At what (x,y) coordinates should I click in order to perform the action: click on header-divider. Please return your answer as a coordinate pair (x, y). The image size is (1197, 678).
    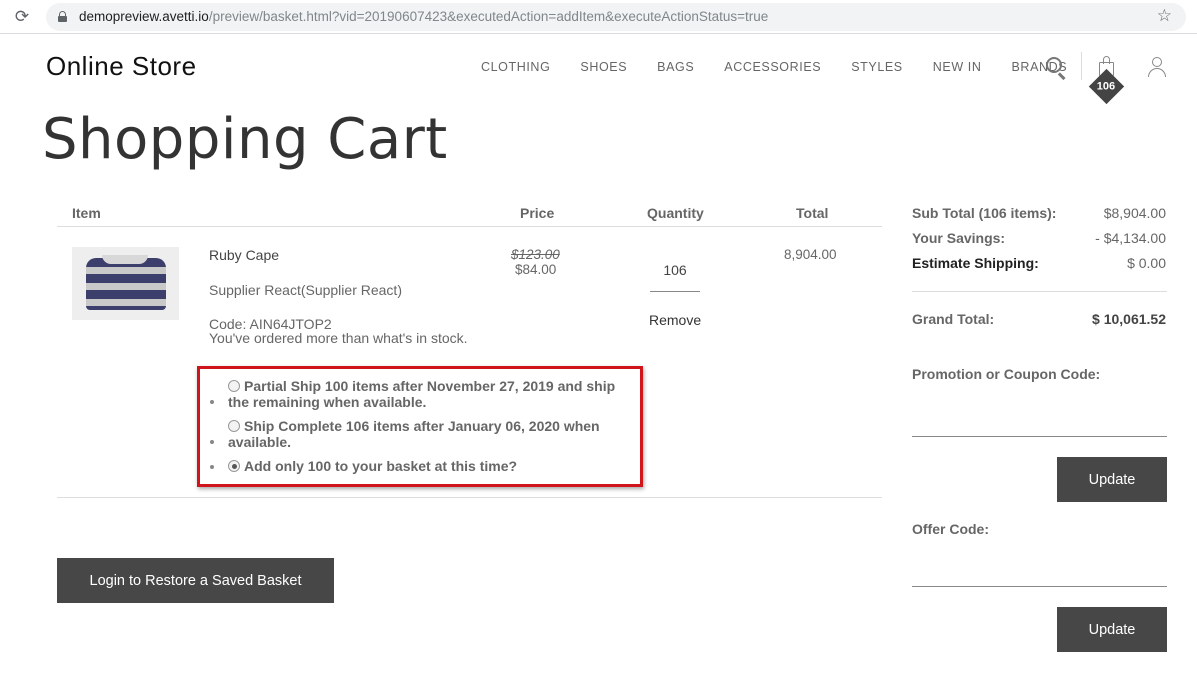
    Looking at the image, I should click on (1081, 66).